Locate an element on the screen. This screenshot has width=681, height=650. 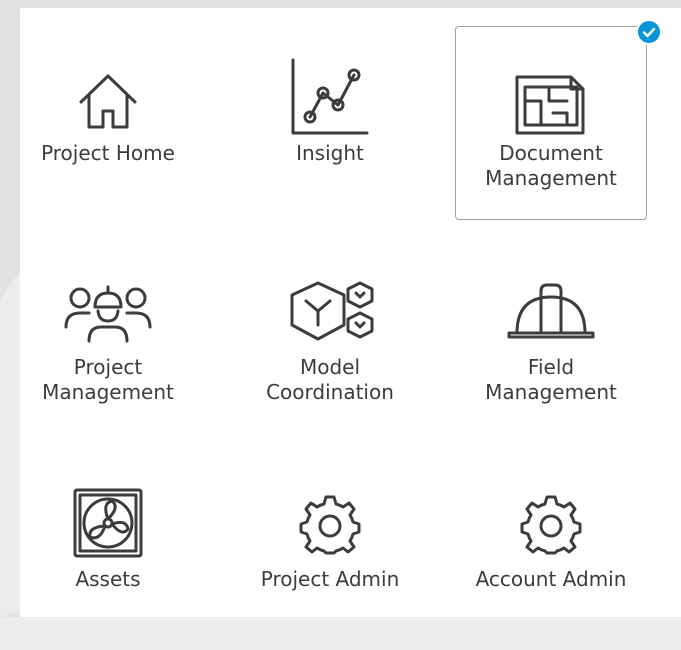
tile-field-management: Field Management is located at coordinates (551, 341).